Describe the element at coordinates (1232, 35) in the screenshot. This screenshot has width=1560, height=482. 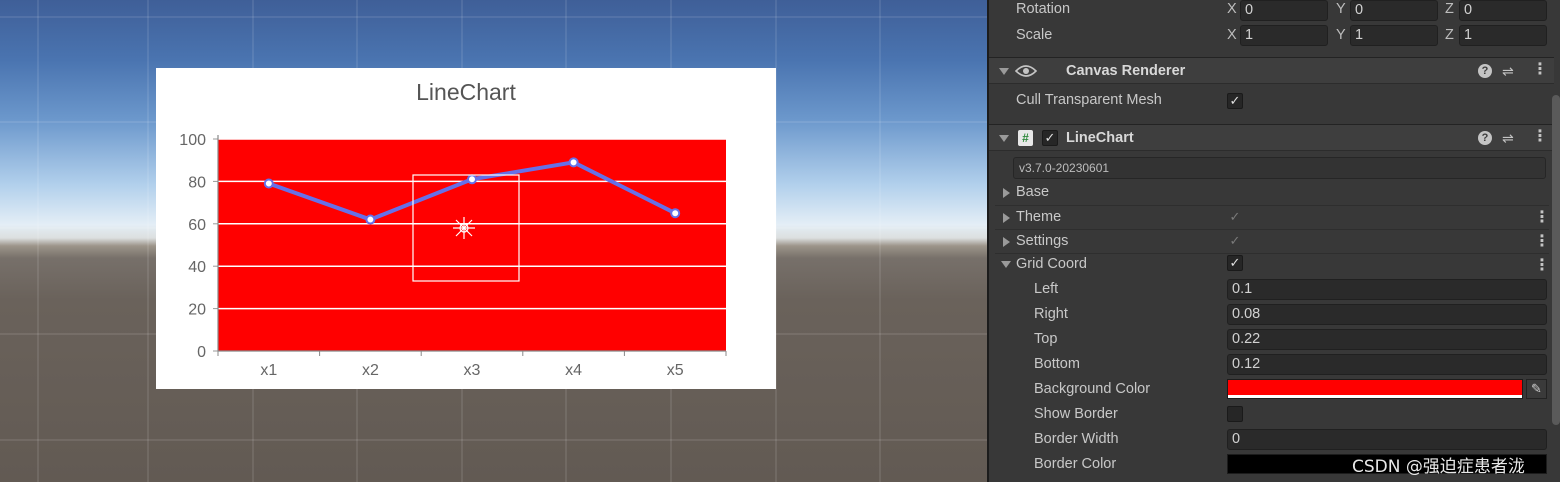
I see `scale-x-label: X` at that location.